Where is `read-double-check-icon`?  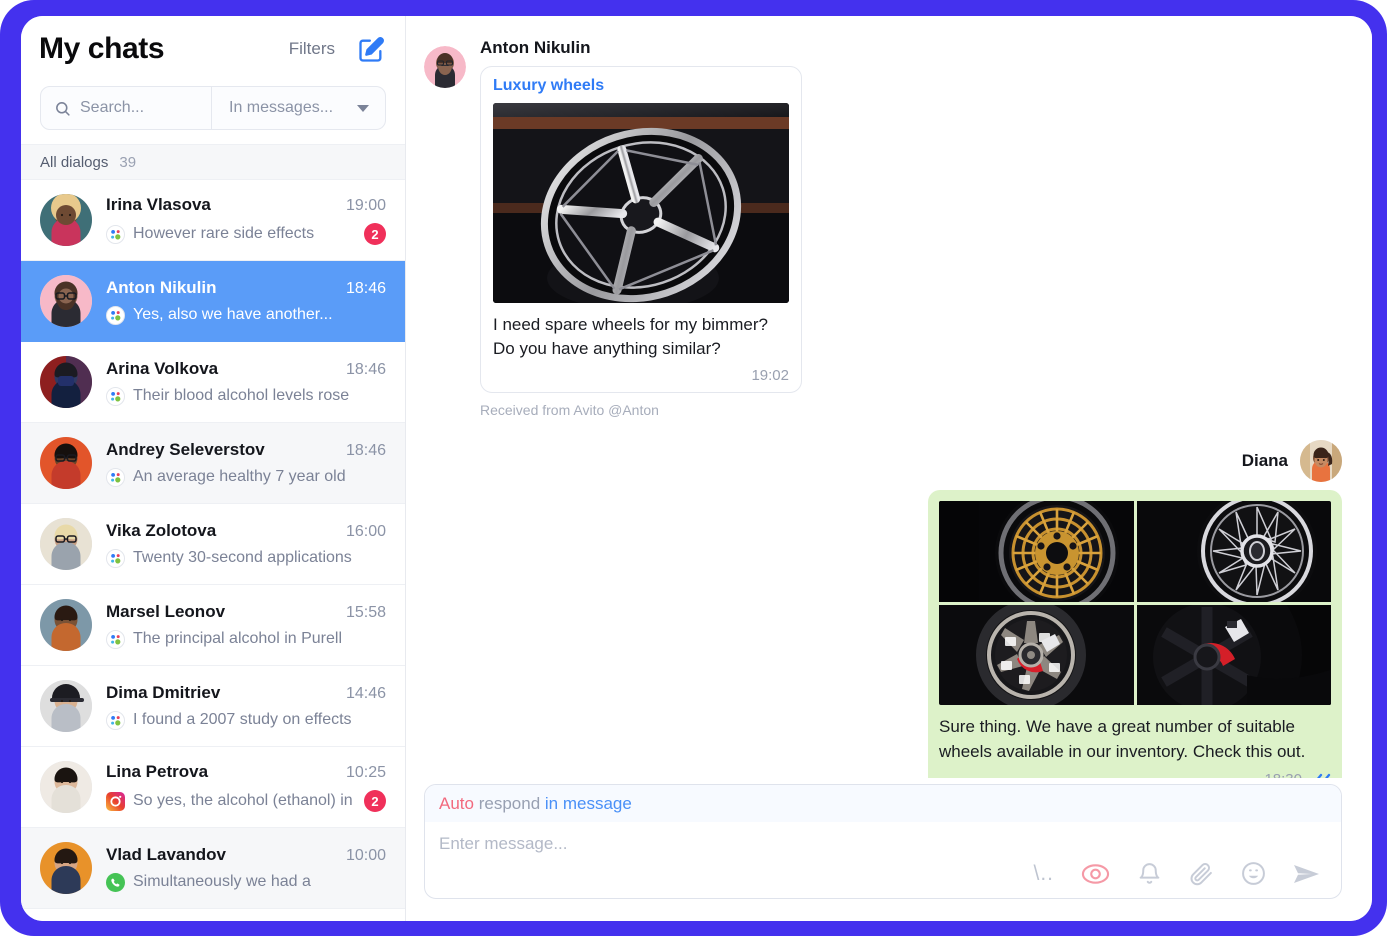
read-double-check-icon is located at coordinates (1320, 775).